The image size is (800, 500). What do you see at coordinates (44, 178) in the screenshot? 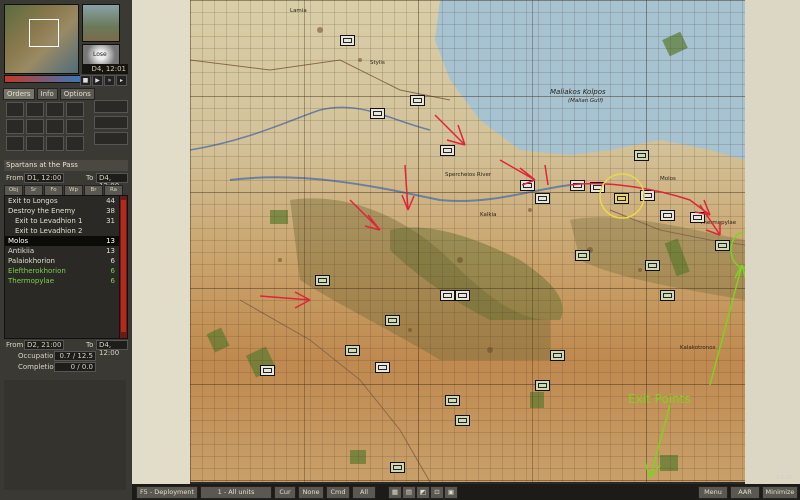
I see `from-value: D1, 12:00` at bounding box center [44, 178].